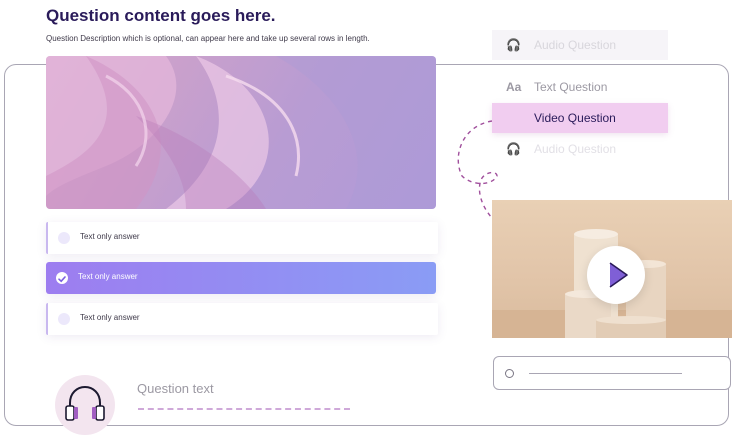 This screenshot has width=732, height=440. I want to click on menu-label: Text Question, so click(571, 87).